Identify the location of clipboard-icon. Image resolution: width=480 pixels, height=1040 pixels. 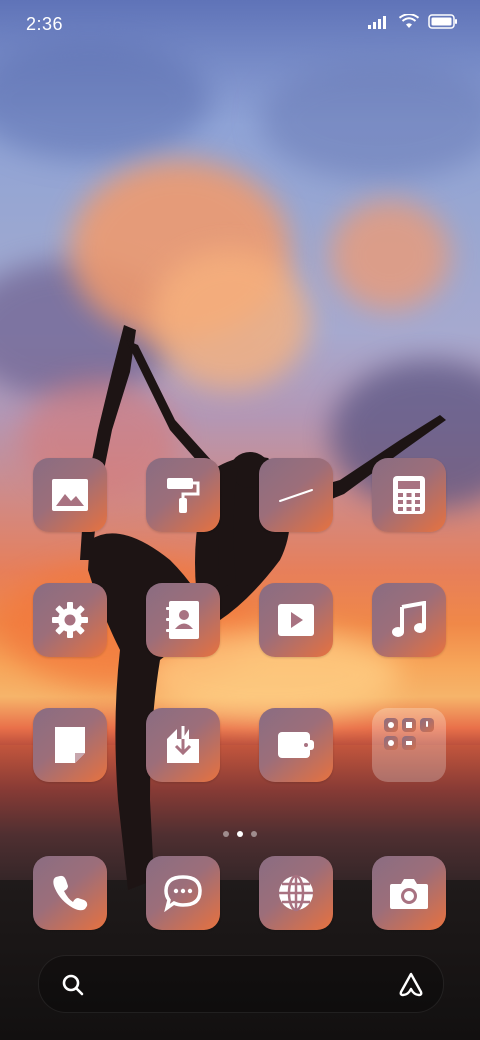
(409, 725).